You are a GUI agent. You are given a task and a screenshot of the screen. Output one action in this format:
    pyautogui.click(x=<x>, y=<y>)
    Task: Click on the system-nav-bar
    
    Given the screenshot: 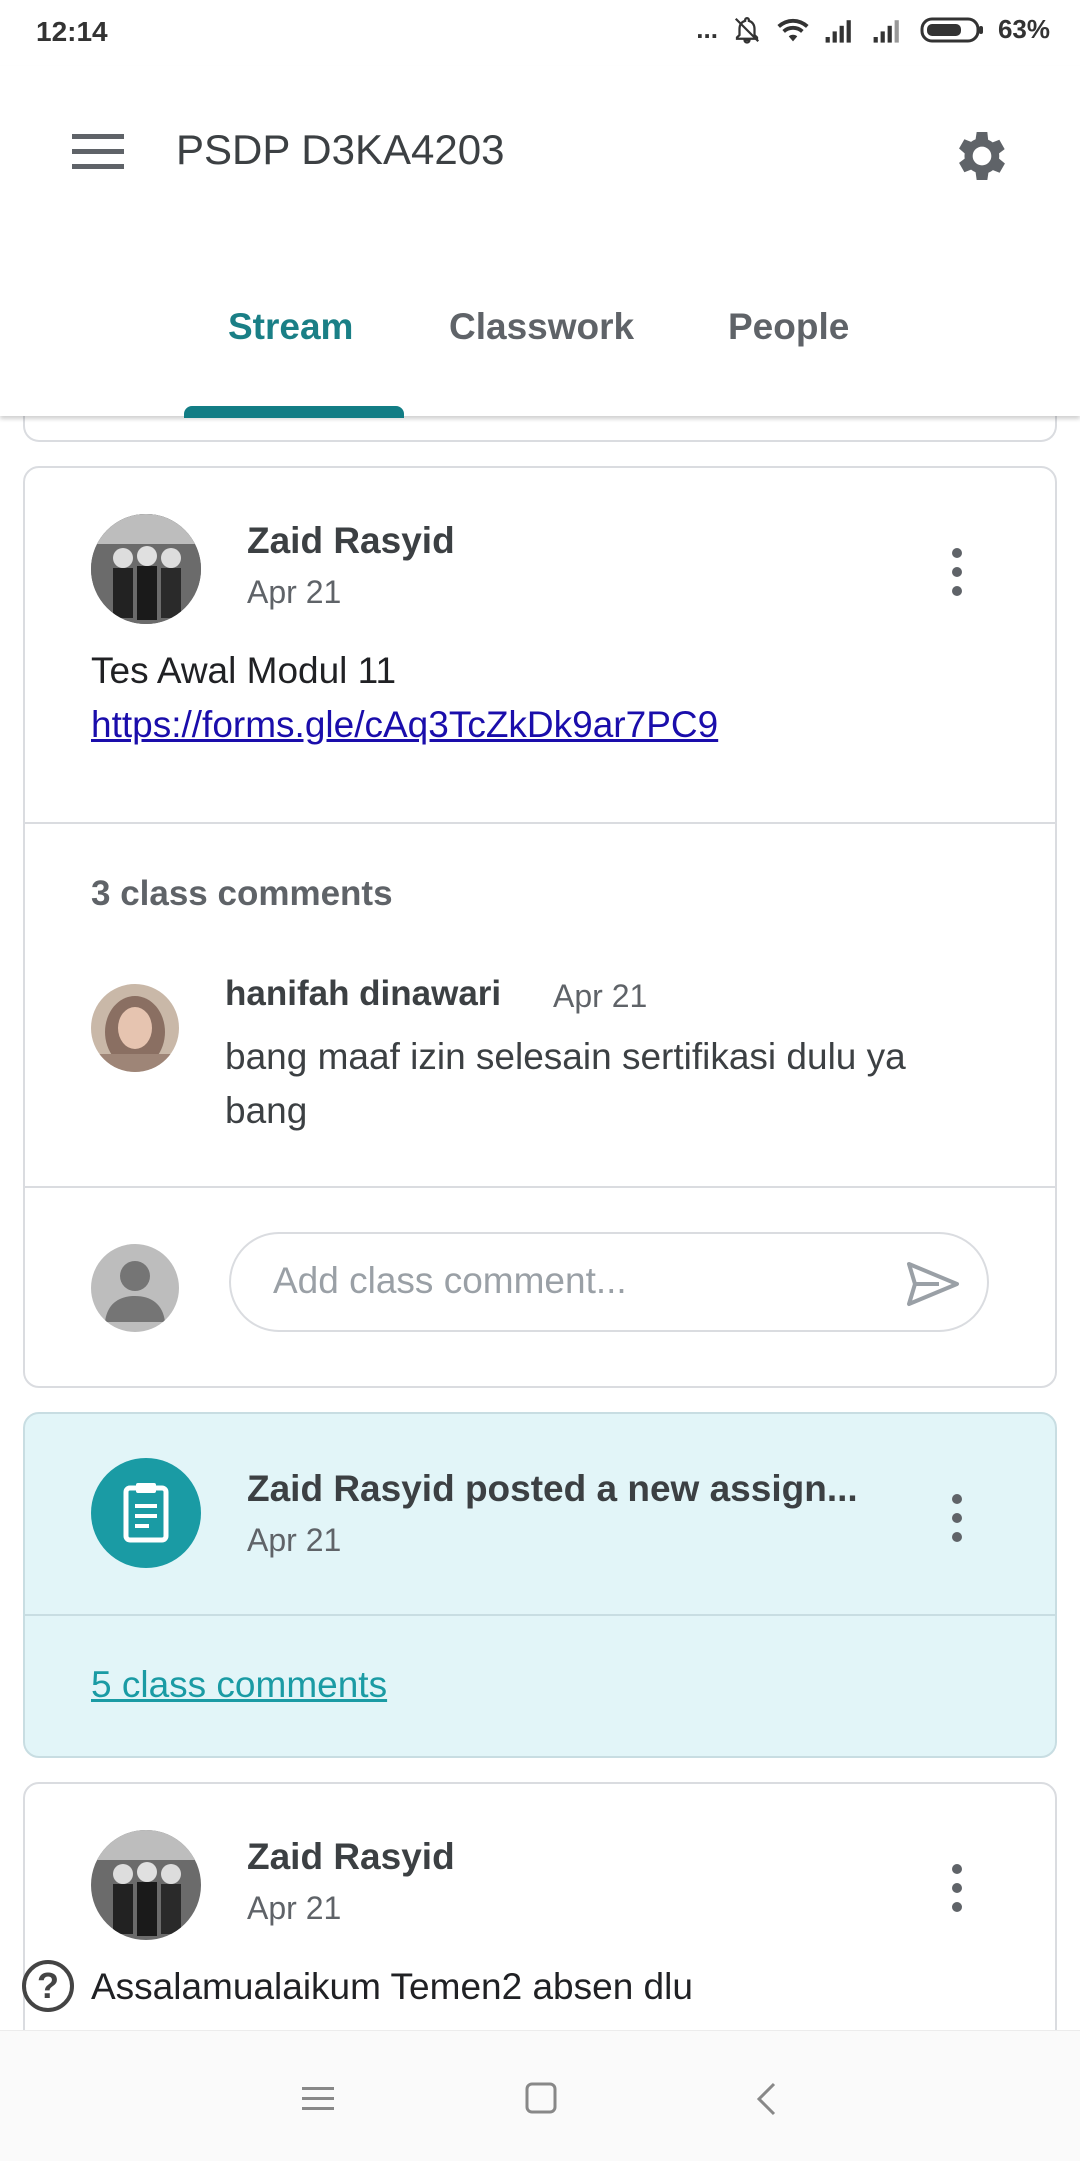 What is the action you would take?
    pyautogui.click(x=540, y=2095)
    